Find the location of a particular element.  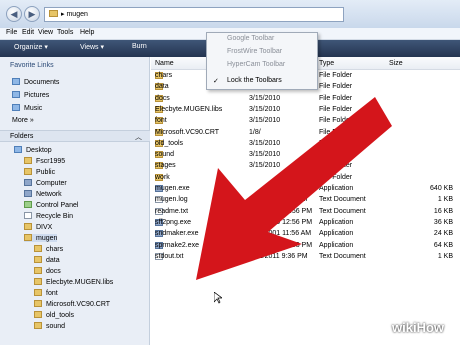

back-button: ◀ is located at coordinates (14, 14).